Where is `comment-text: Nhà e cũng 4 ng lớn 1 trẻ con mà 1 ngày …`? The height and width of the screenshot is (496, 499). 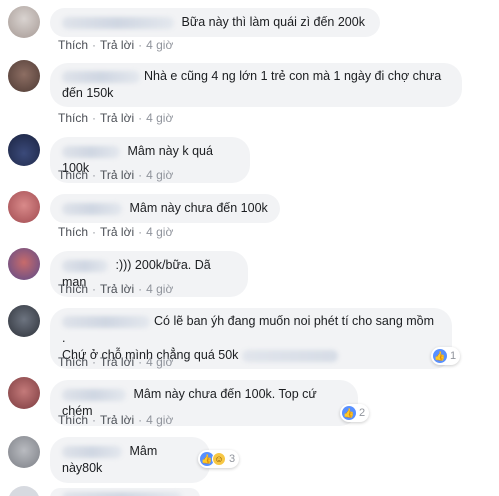
comment-text: Nhà e cũng 4 ng lớn 1 trẻ con mà 1 ngày … is located at coordinates (293, 76).